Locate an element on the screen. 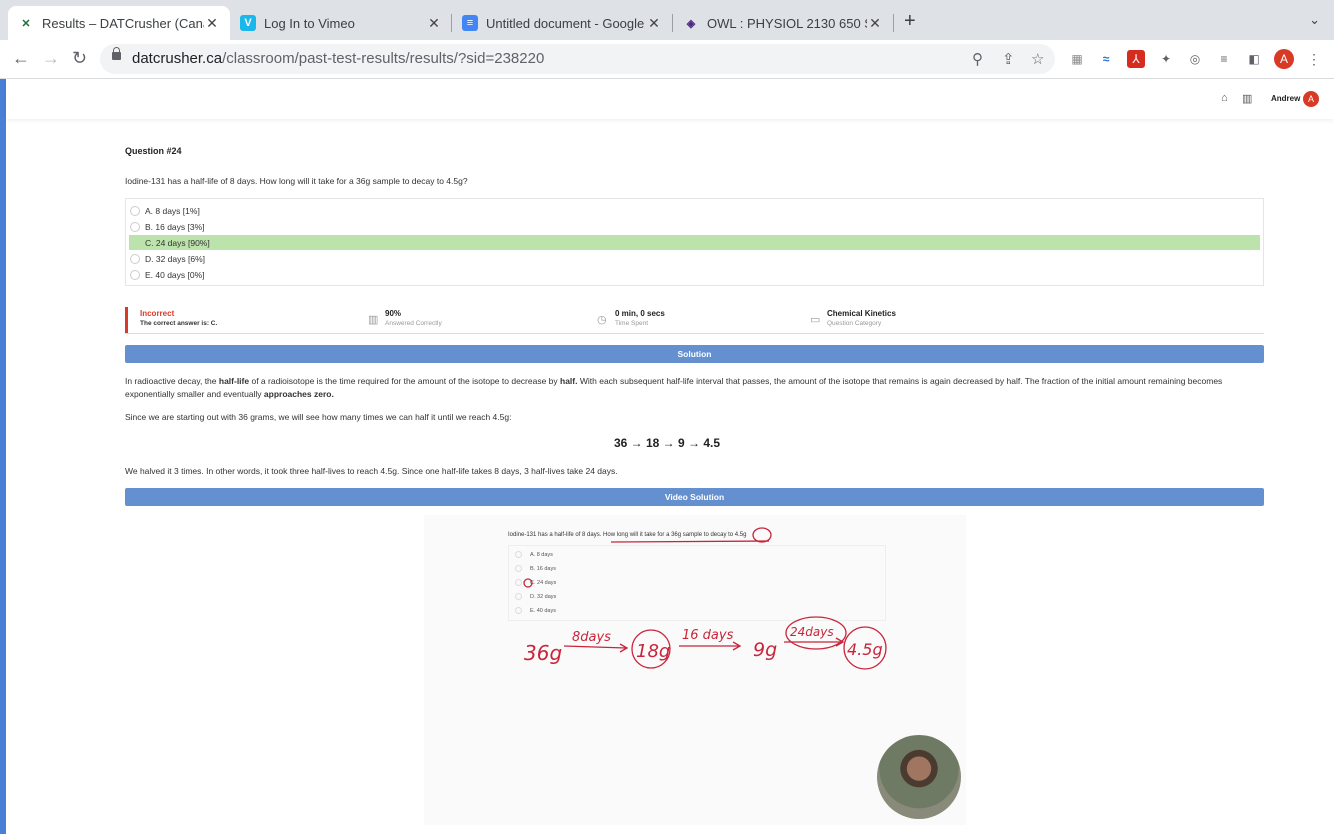  new-tab-plus-icon: + is located at coordinates (910, 21).